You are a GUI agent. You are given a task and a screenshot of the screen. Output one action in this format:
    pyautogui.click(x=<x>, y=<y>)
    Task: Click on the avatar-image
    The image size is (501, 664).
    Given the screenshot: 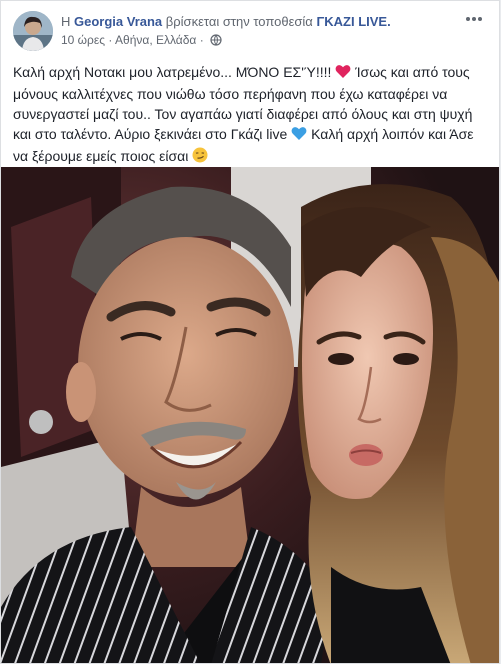 What is the action you would take?
    pyautogui.click(x=33, y=31)
    